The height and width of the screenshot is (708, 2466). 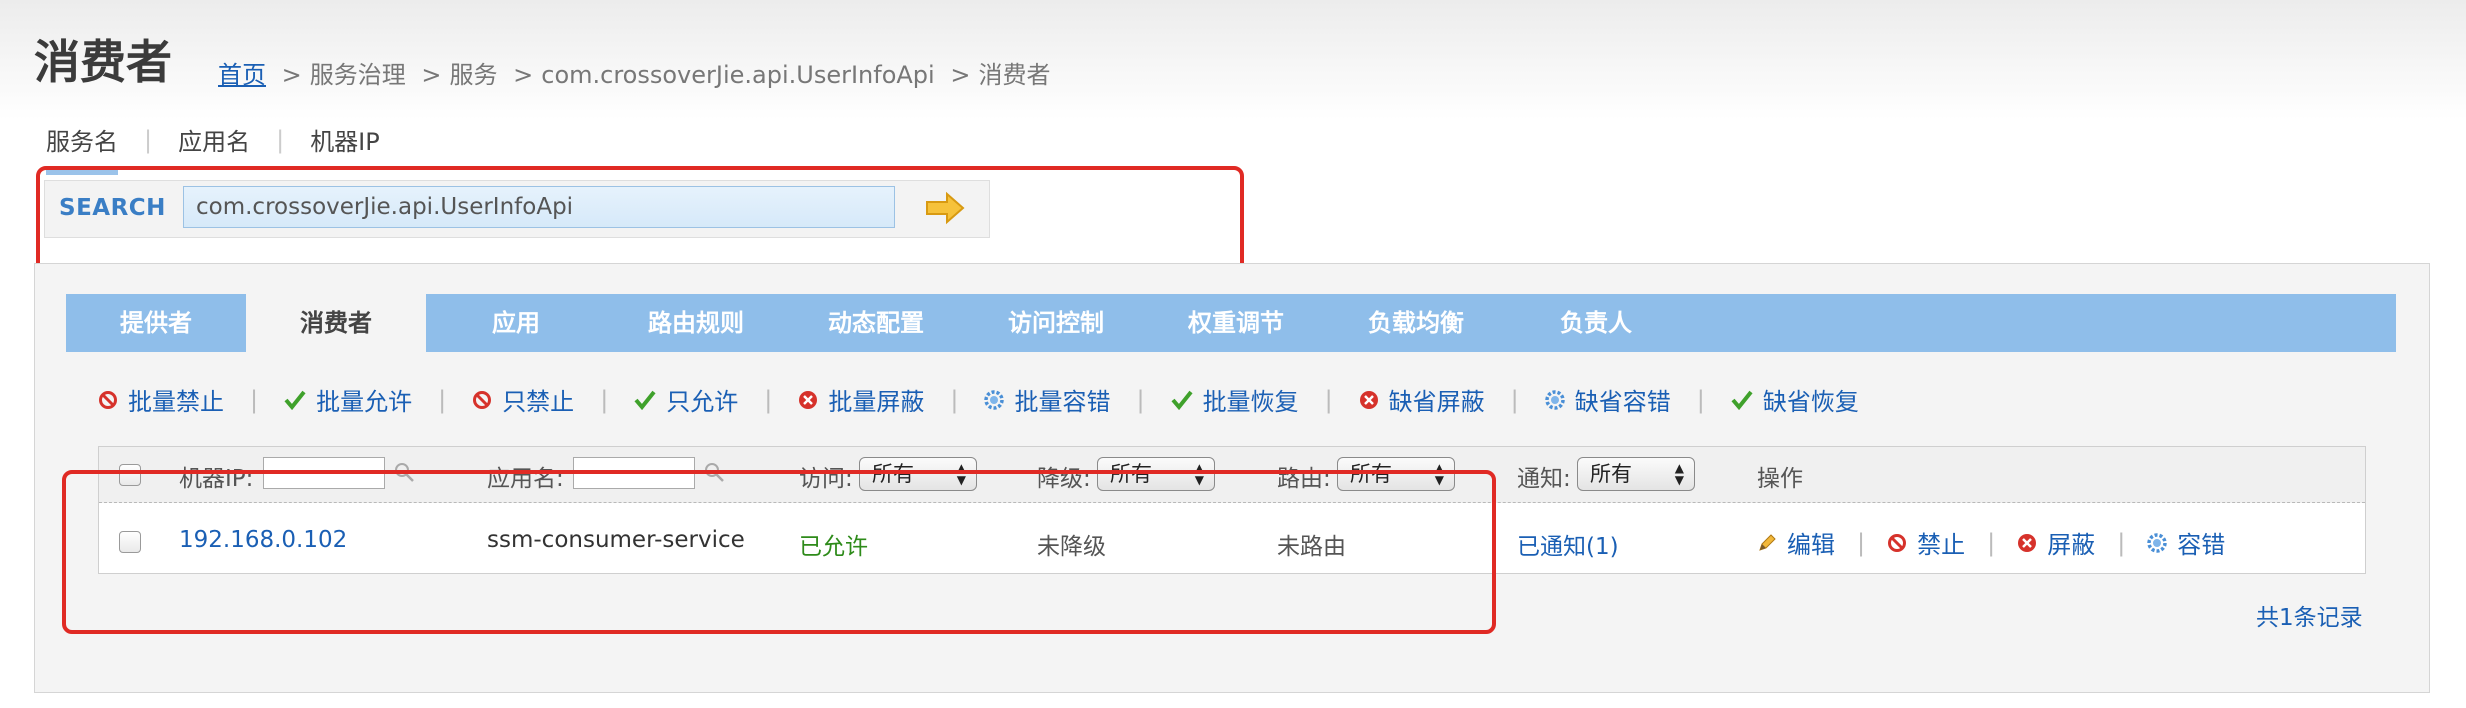 I want to click on notify-filter-select: 所有 ▲ ▼, so click(x=1636, y=474).